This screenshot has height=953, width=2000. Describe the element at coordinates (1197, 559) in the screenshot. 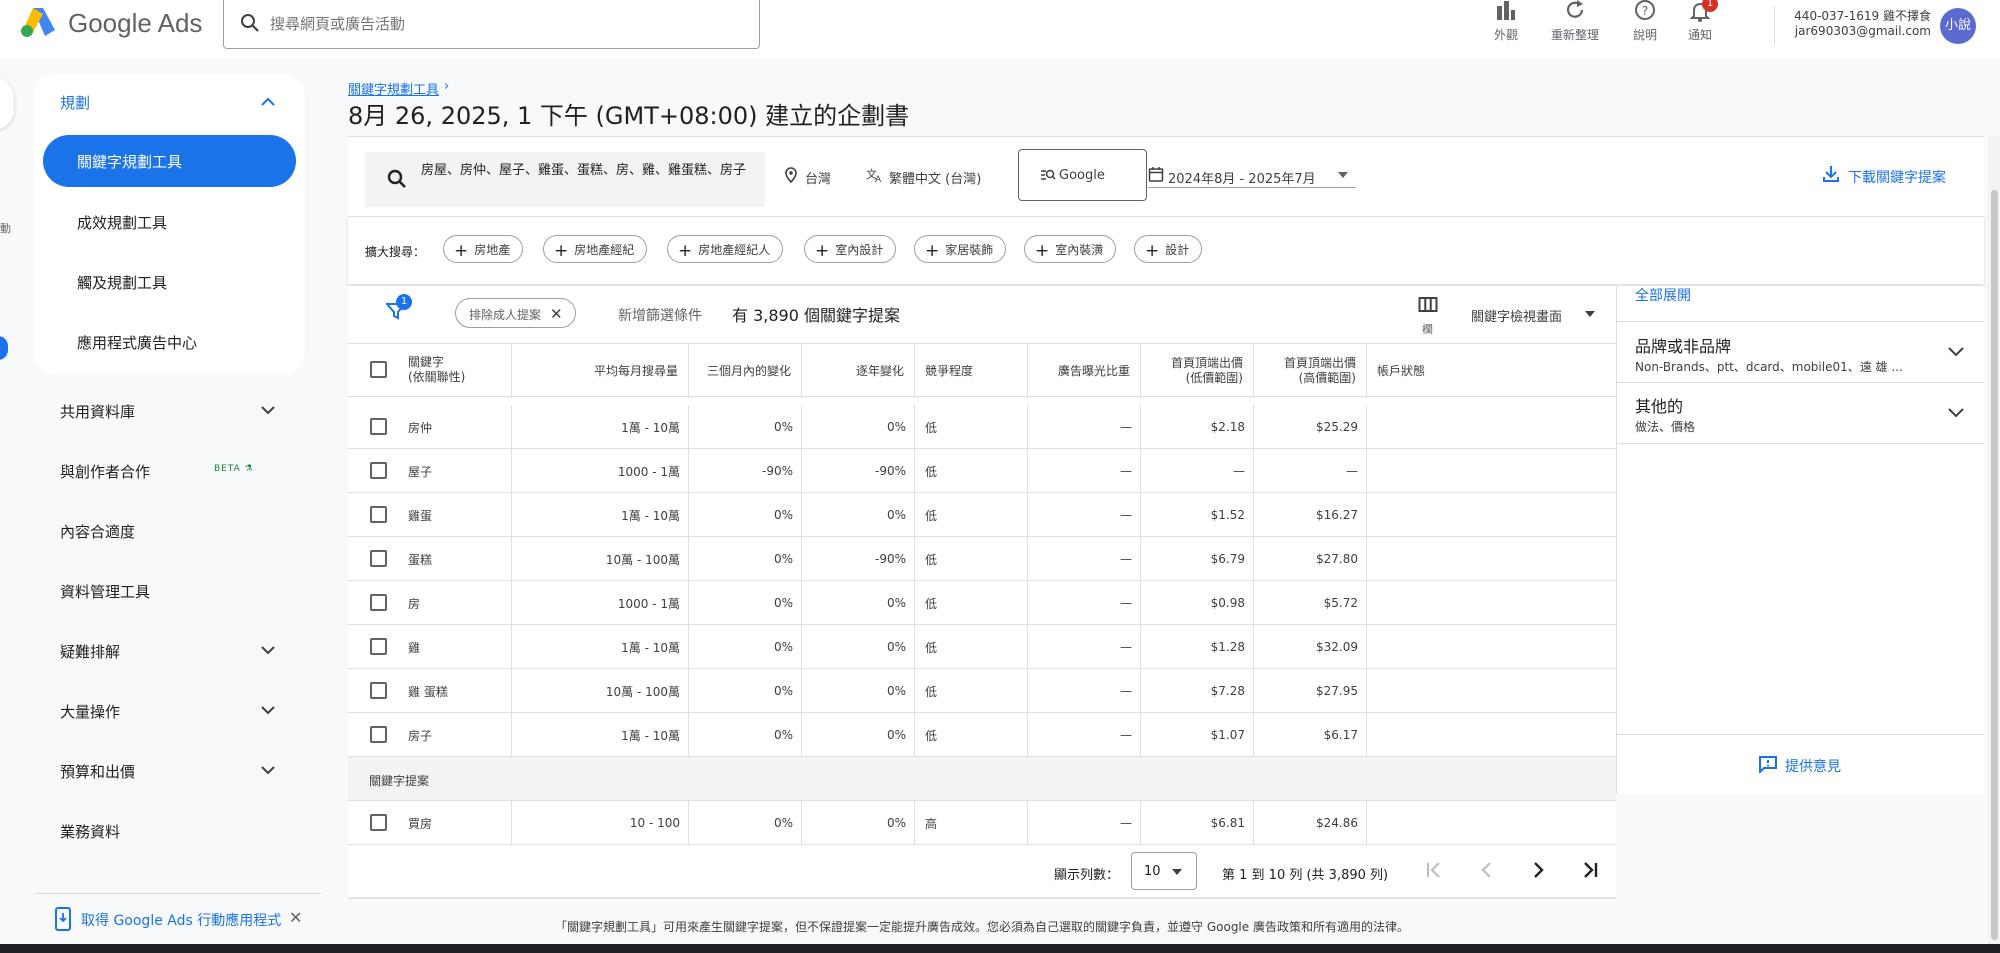

I see `cell-bid-low: $6.79` at that location.